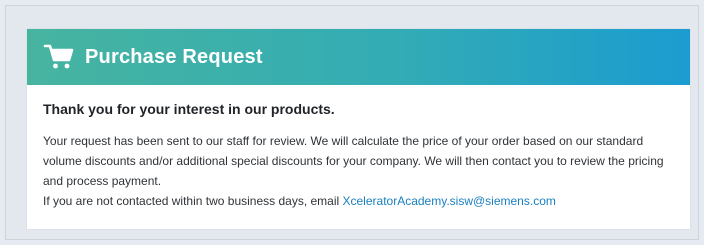 The image size is (704, 245). Describe the element at coordinates (174, 56) in the screenshot. I see `header-title: Purchase Request` at that location.